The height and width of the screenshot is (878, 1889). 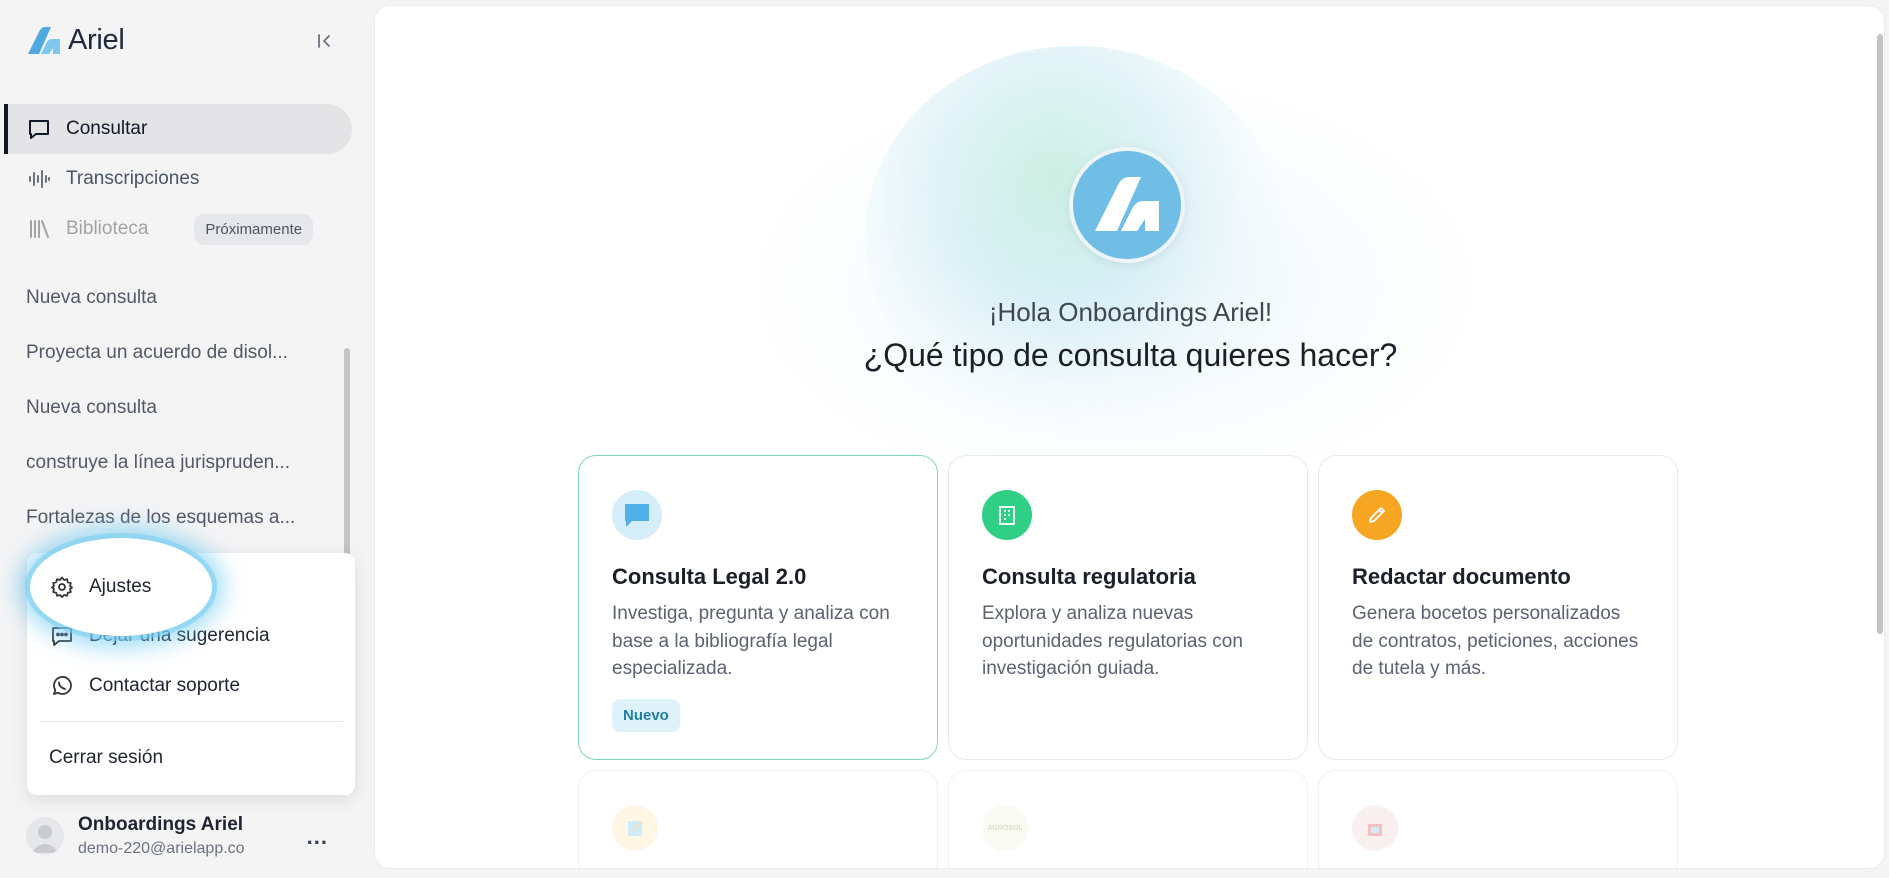 What do you see at coordinates (254, 229) in the screenshot?
I see `coming-soon-badge: Próximamente` at bounding box center [254, 229].